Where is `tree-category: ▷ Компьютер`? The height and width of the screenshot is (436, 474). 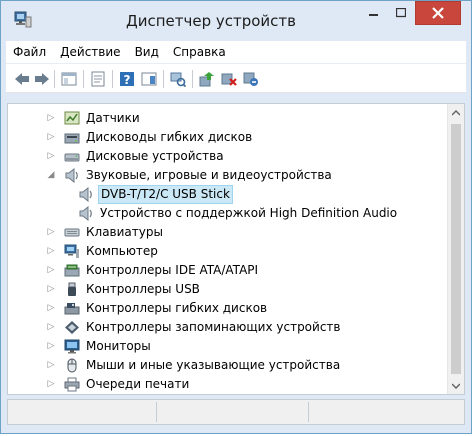 tree-category: ▷ Компьютер is located at coordinates (228, 251).